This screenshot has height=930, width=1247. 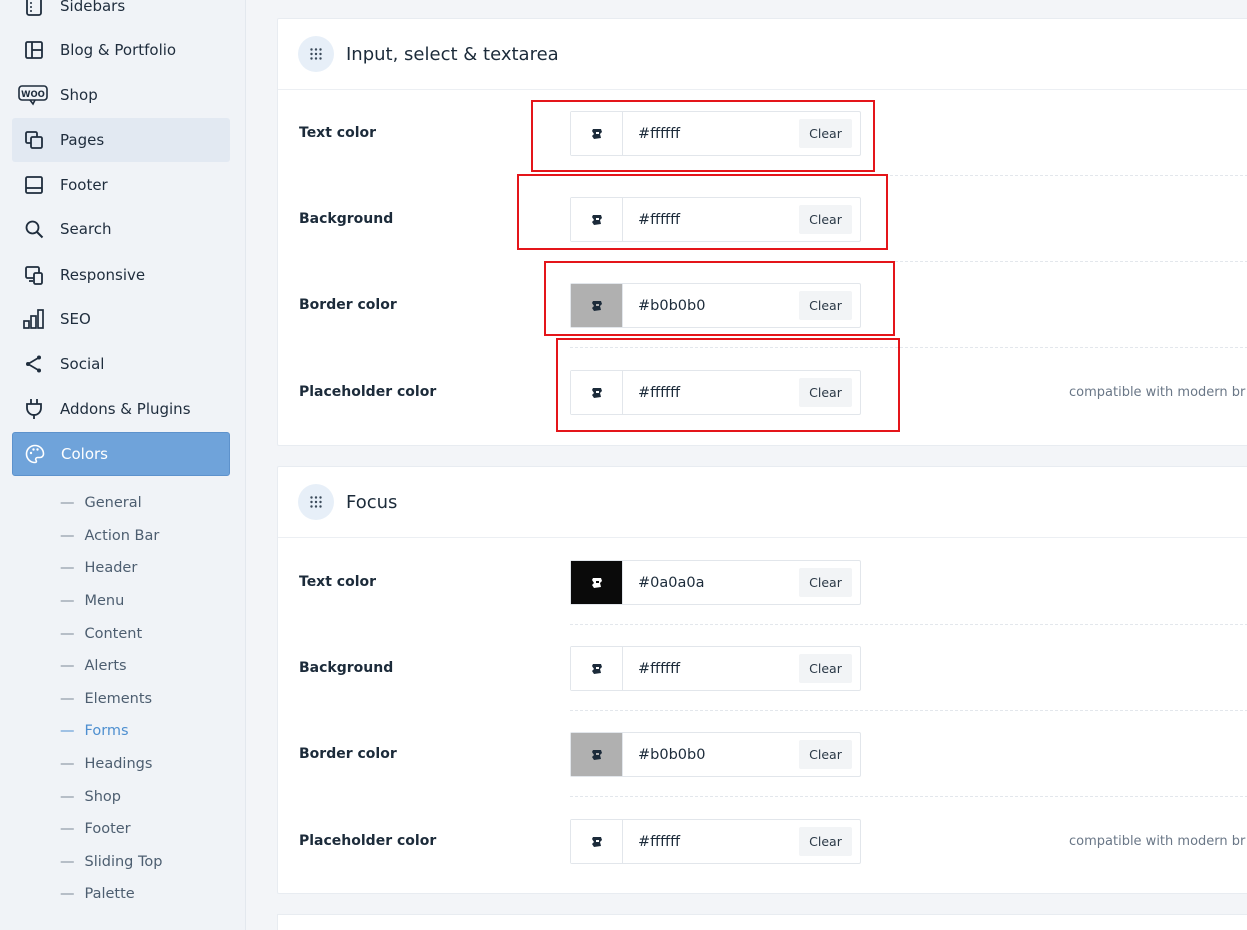 I want to click on submenu-item-action-bar: — Action Bar, so click(x=109, y=536).